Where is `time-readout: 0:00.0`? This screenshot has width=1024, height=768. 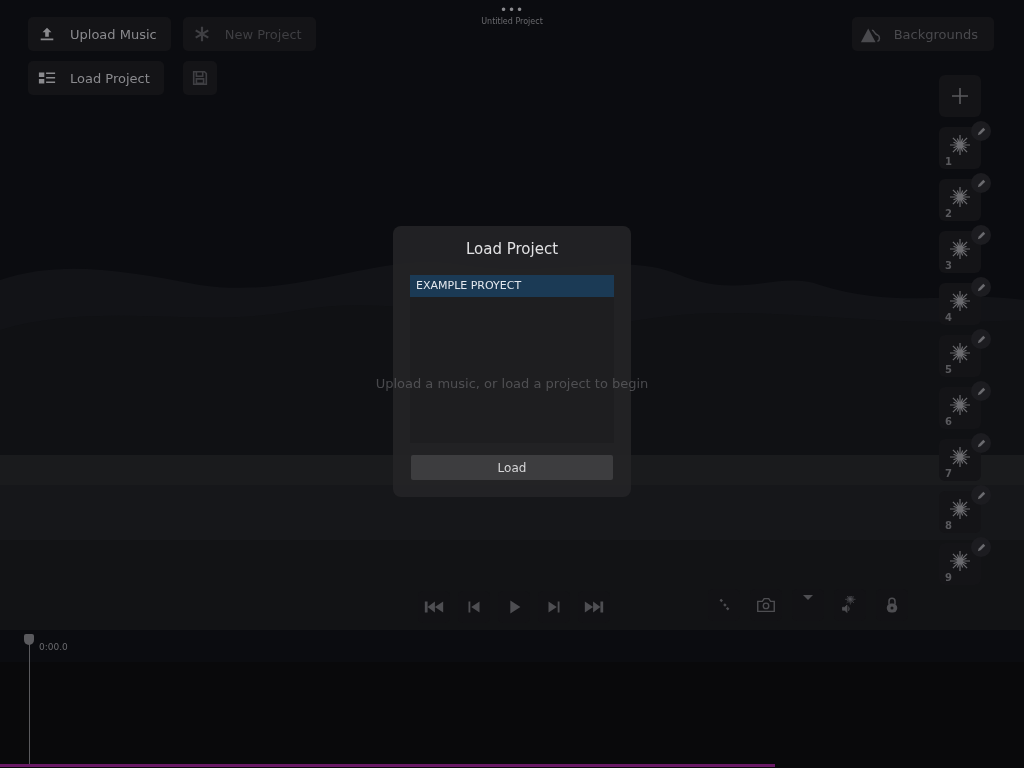
time-readout: 0:00.0 is located at coordinates (53, 647).